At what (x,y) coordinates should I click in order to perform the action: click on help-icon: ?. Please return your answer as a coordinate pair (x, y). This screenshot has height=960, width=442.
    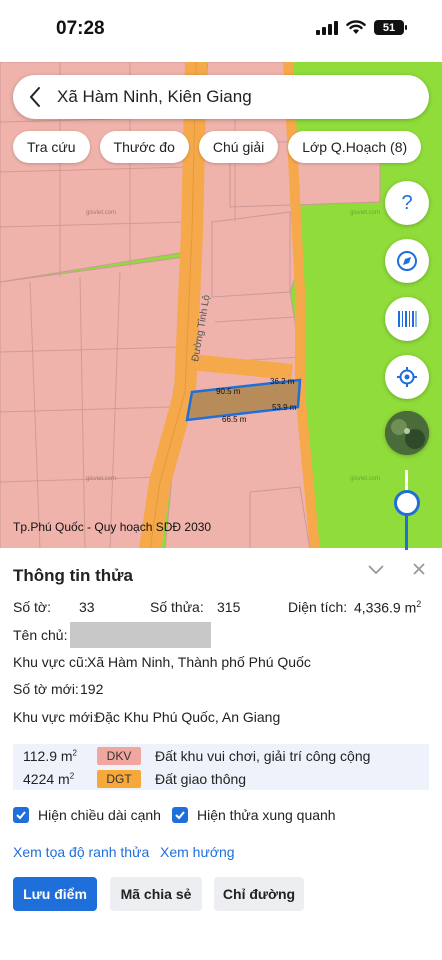
    Looking at the image, I should click on (406, 203).